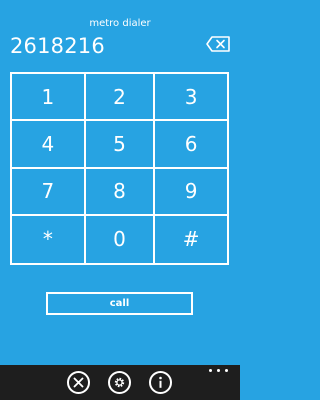 The height and width of the screenshot is (400, 320). Describe the element at coordinates (120, 98) in the screenshot. I see `key-2: 2` at that location.